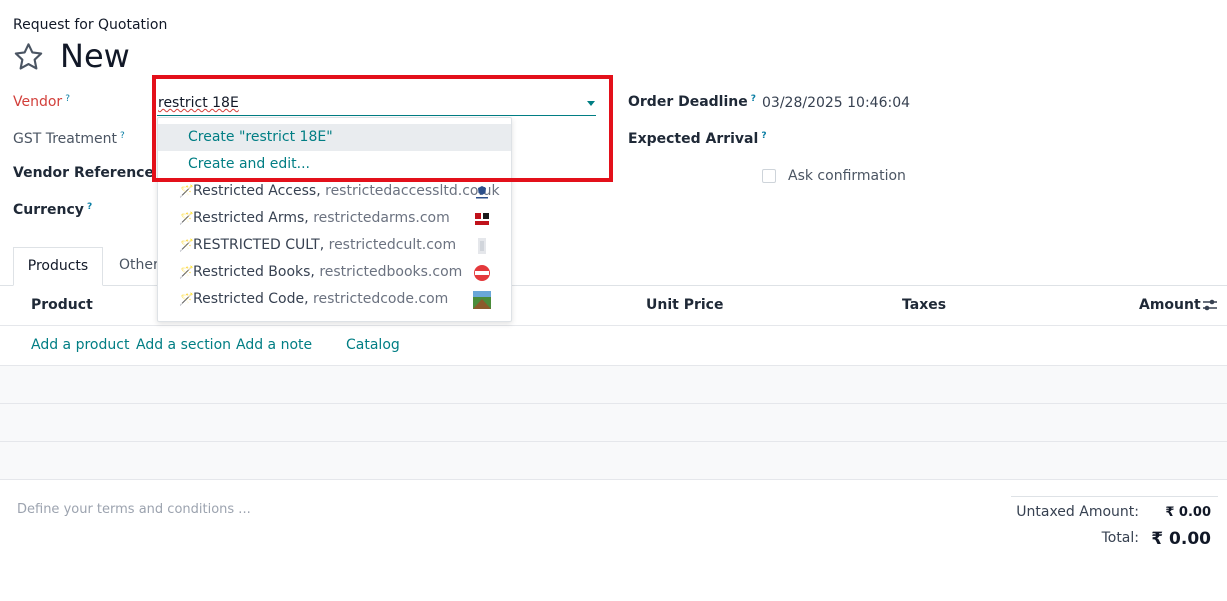 The image size is (1227, 601). What do you see at coordinates (28, 57) in the screenshot?
I see `star-icon` at bounding box center [28, 57].